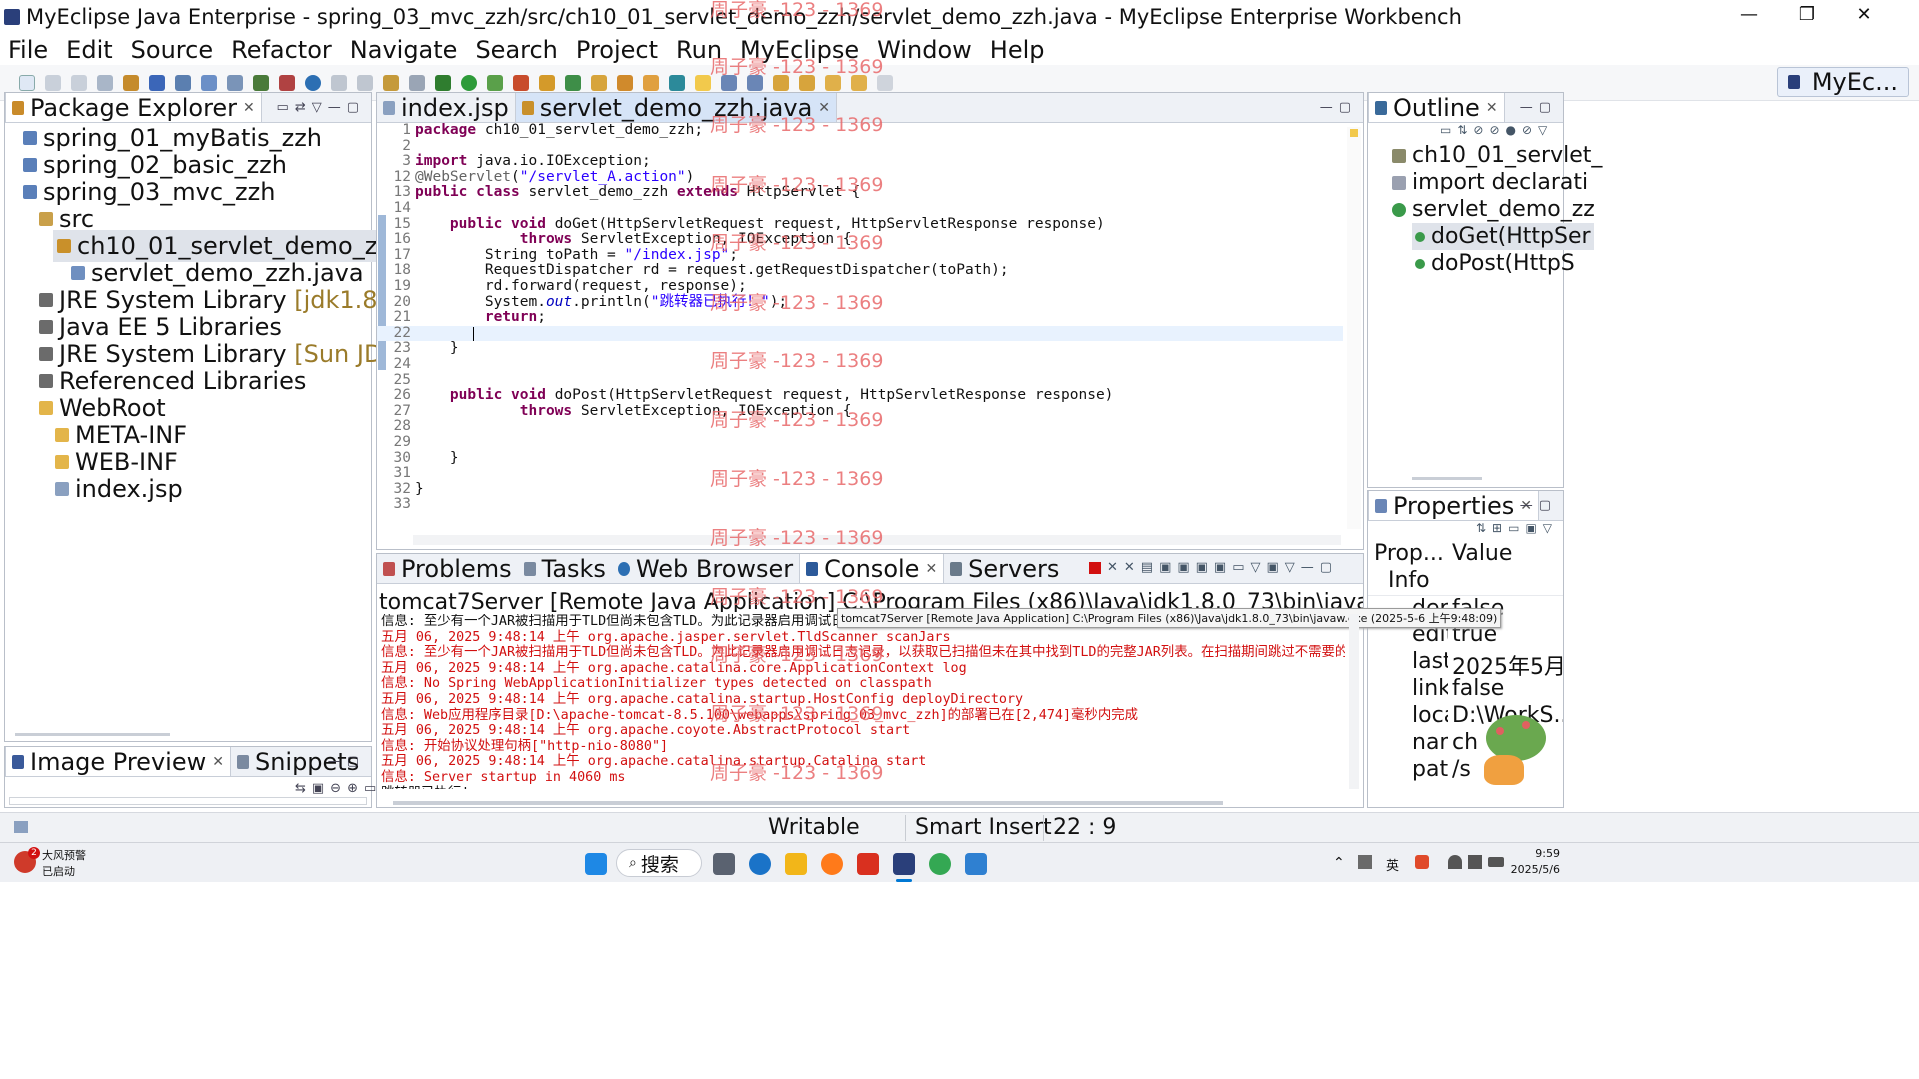  What do you see at coordinates (155, 165) in the screenshot?
I see `tree-item-project: spring_02_basic_zzh` at bounding box center [155, 165].